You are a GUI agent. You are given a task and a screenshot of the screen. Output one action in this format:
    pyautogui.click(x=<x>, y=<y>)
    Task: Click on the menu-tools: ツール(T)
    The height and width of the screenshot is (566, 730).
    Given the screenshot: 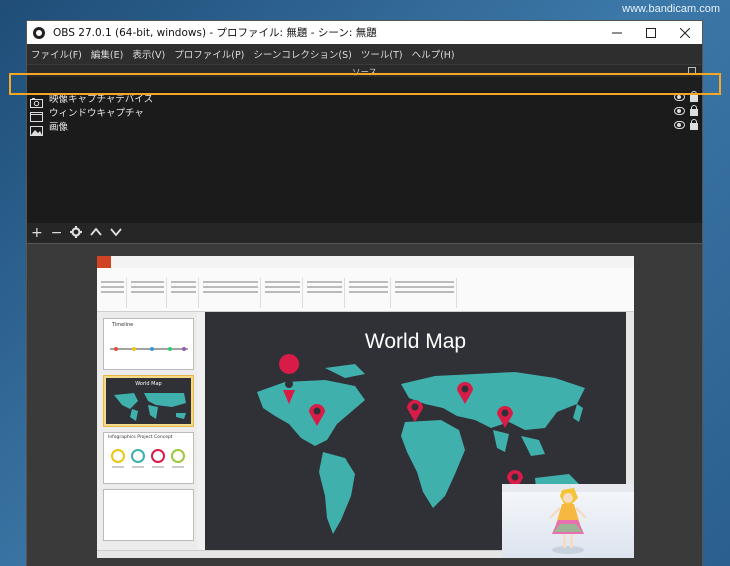 What is the action you would take?
    pyautogui.click(x=382, y=54)
    